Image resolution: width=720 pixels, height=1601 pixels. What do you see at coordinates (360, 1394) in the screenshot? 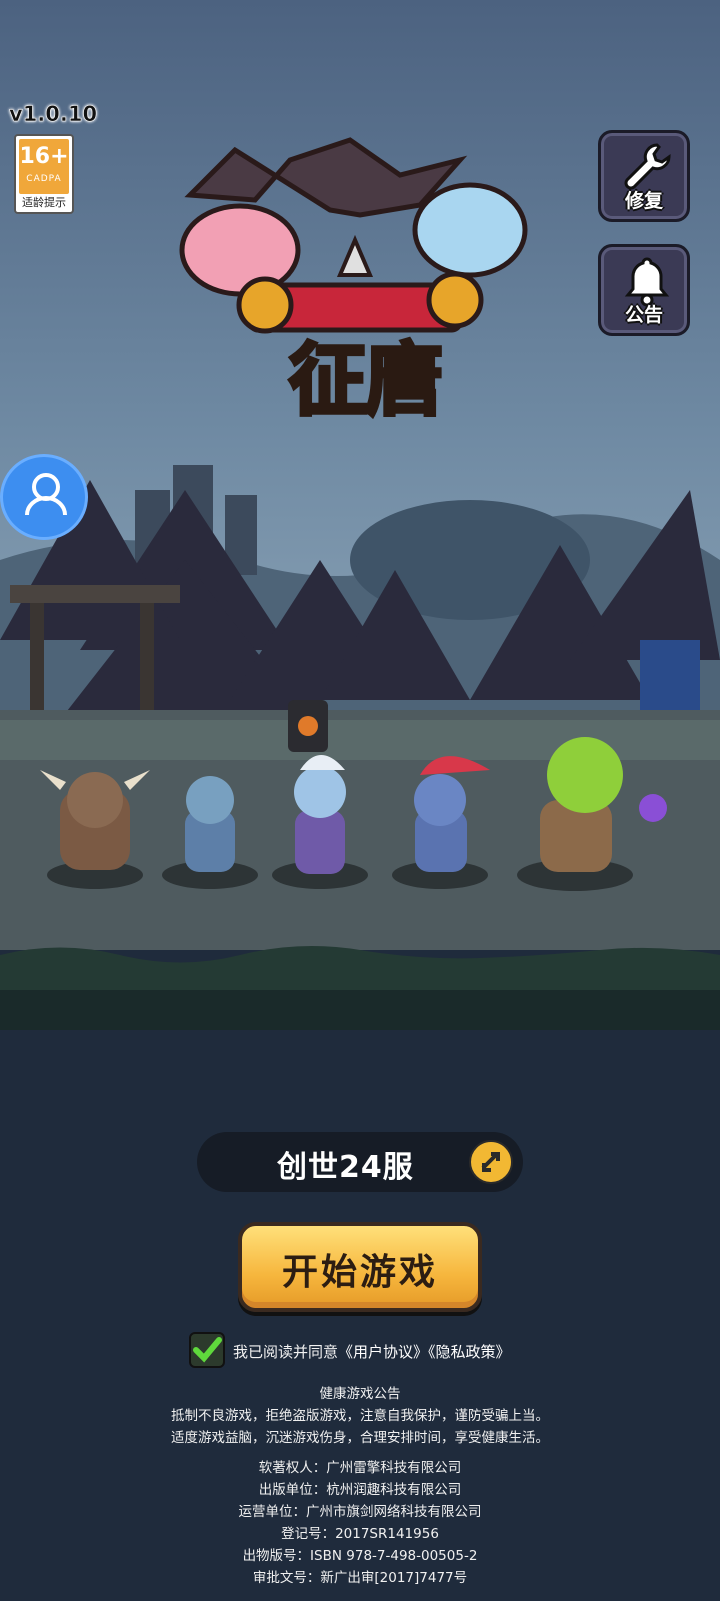
I see `health-notice-title: 健康游戏公告` at bounding box center [360, 1394].